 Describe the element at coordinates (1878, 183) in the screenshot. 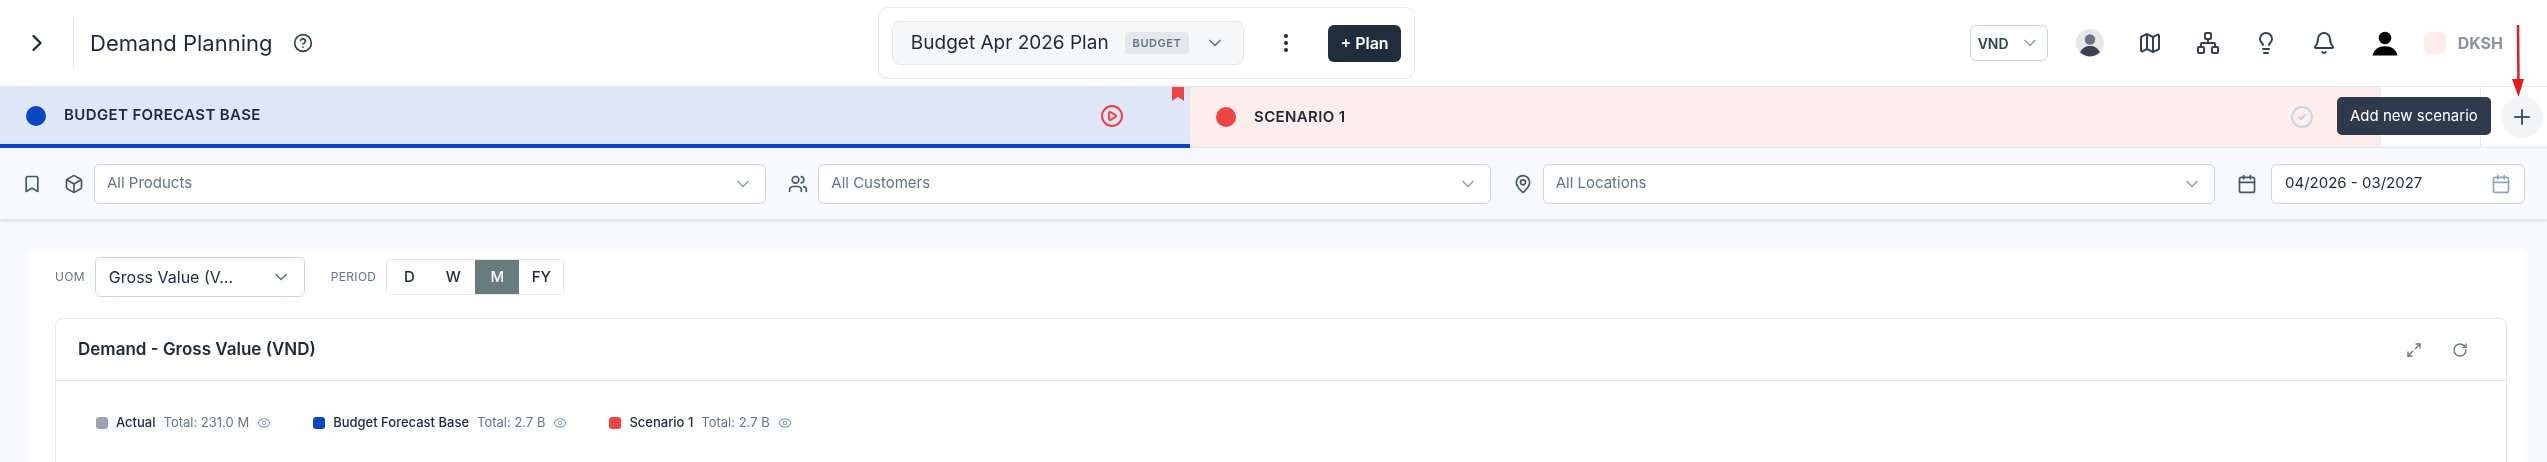

I see `filter-select: All Locations` at that location.